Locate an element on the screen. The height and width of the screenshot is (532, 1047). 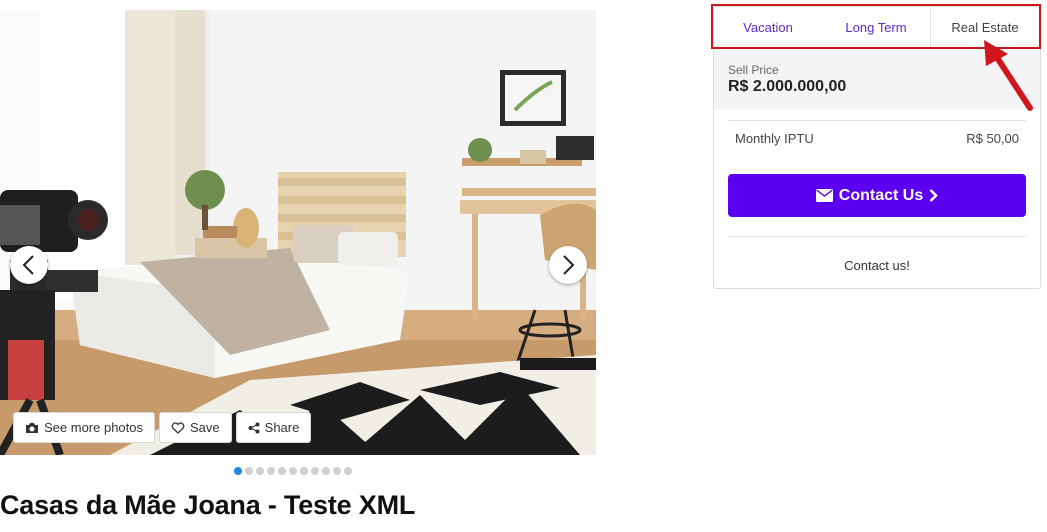
previous-photo-button is located at coordinates (29, 265).